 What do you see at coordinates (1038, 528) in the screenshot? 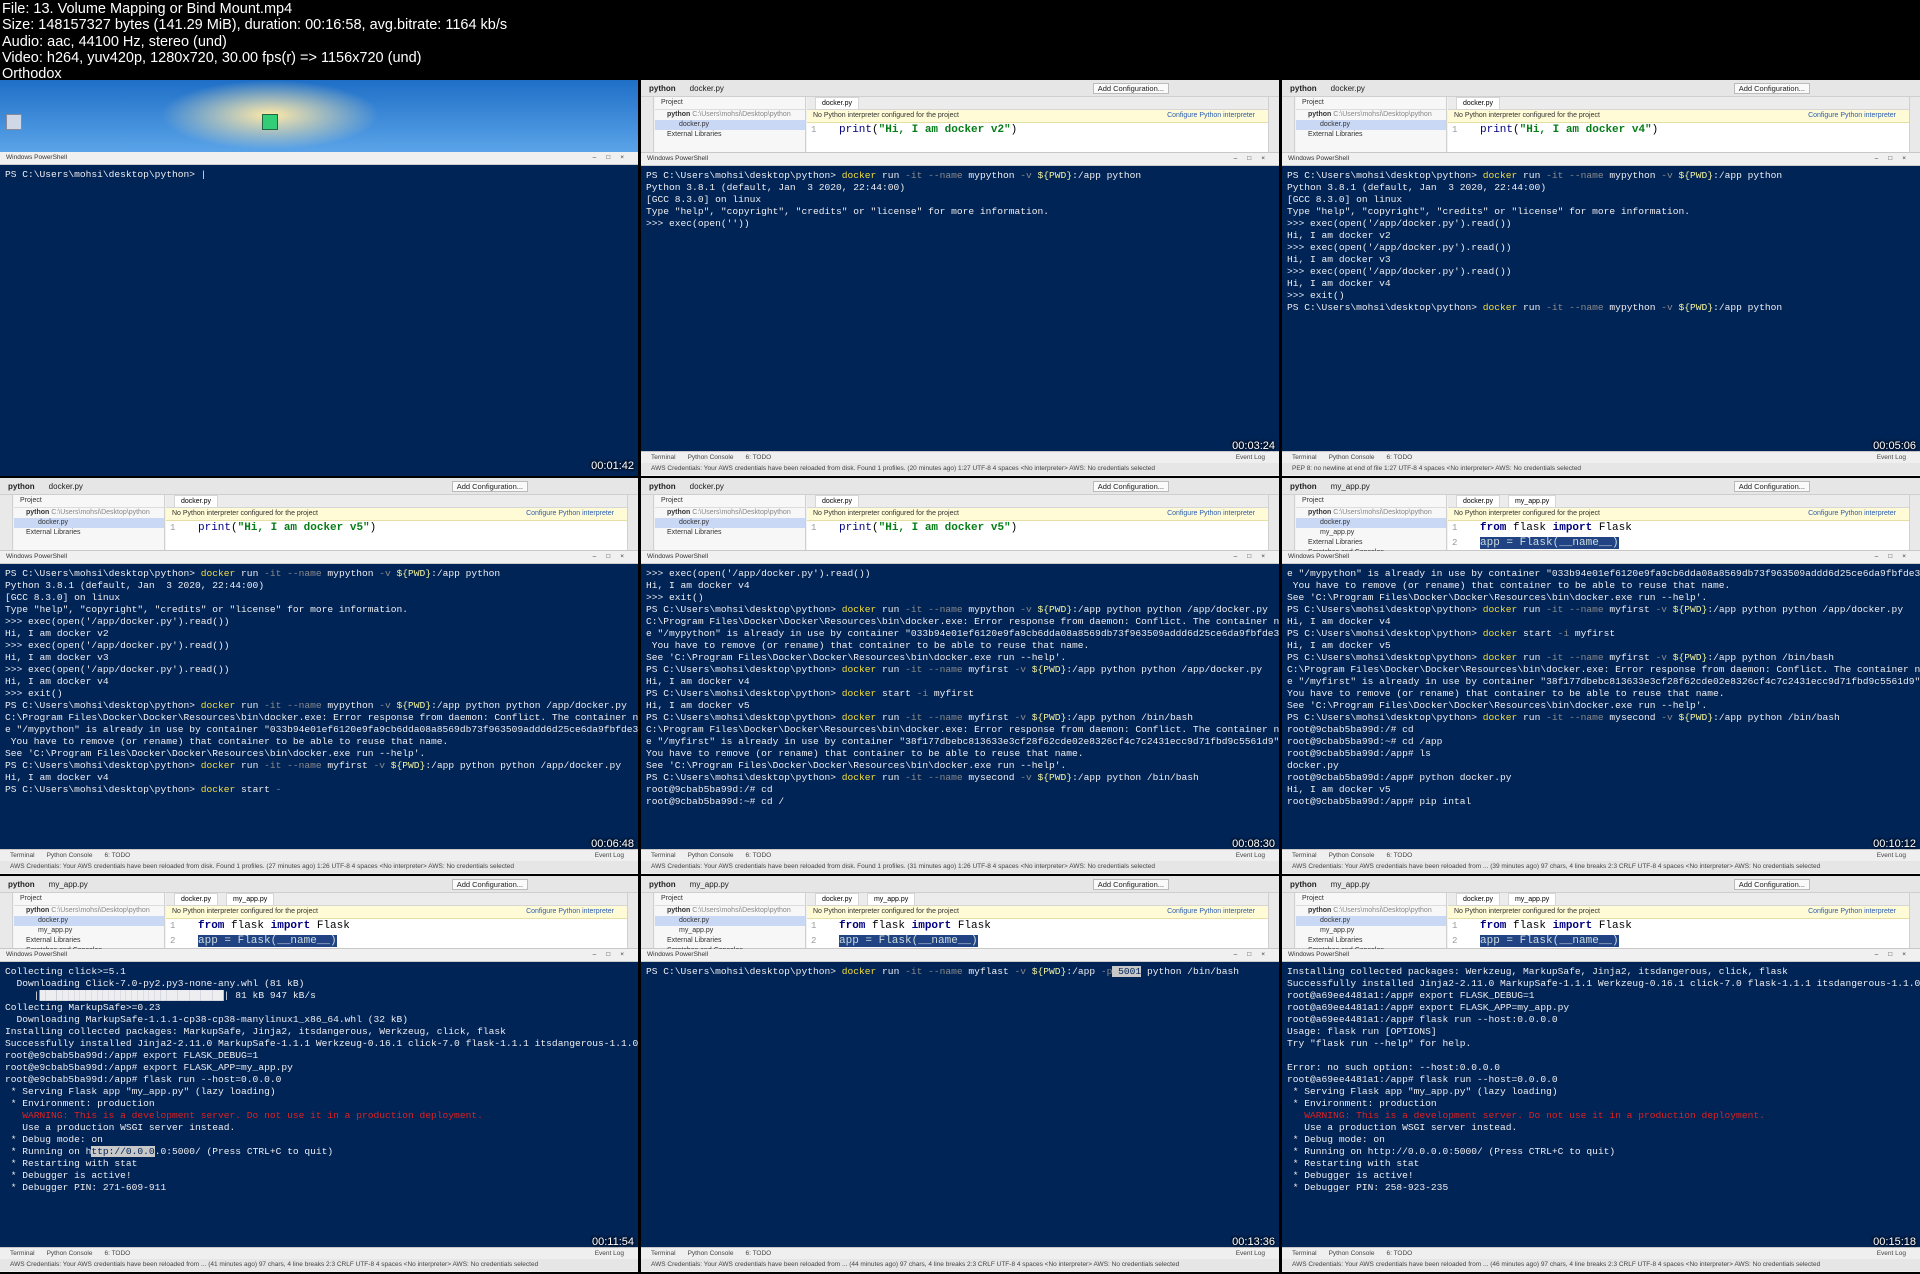
I see `code-area: 1 print("Hi, I am docker v5")` at bounding box center [1038, 528].